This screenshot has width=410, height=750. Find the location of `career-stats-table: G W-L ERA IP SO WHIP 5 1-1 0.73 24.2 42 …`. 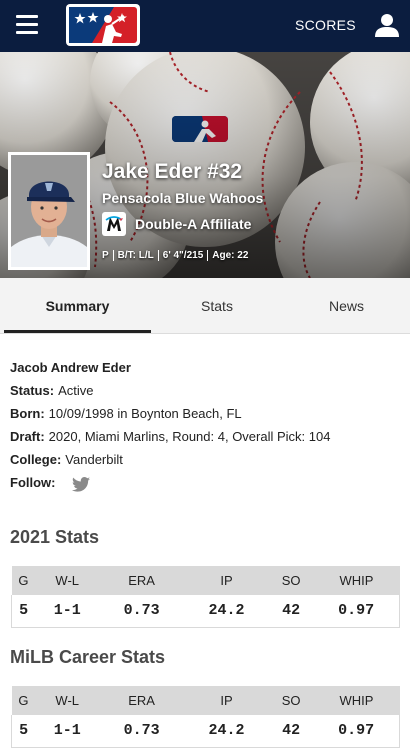

career-stats-table: G W-L ERA IP SO WHIP 5 1-1 0.73 24.2 42 … is located at coordinates (206, 717).